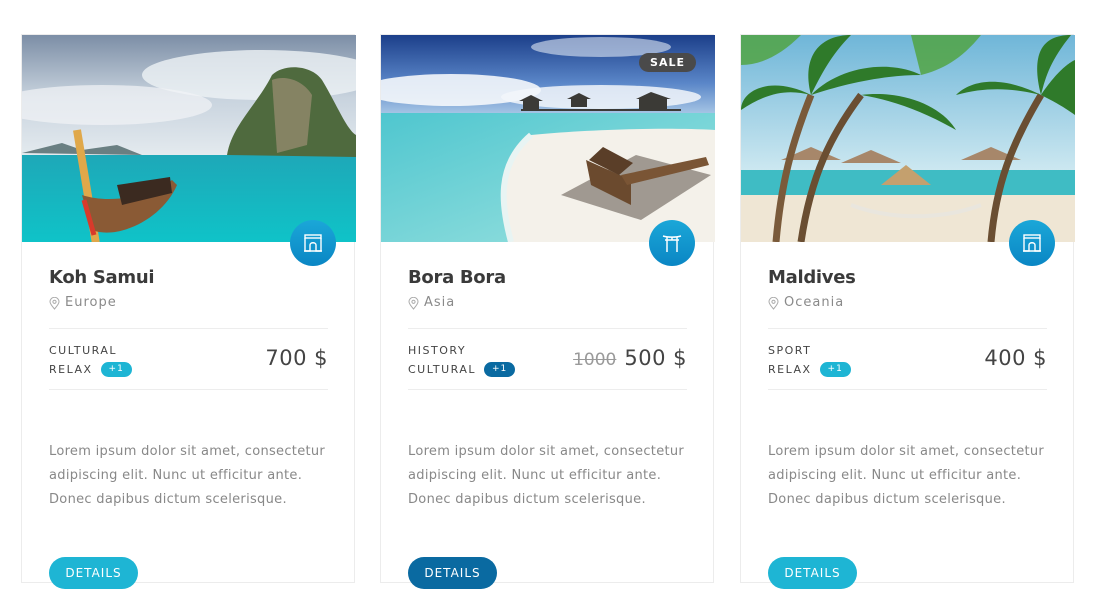 This screenshot has width=1095, height=599. I want to click on tour-image-bora-bora: SALE, so click(548, 138).